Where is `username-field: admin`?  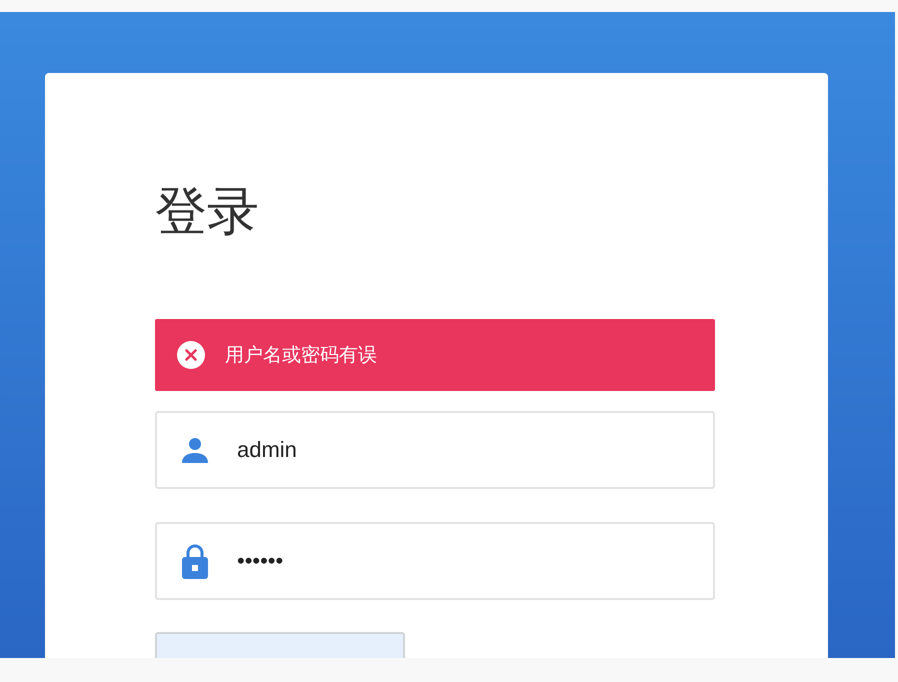
username-field: admin is located at coordinates (435, 450).